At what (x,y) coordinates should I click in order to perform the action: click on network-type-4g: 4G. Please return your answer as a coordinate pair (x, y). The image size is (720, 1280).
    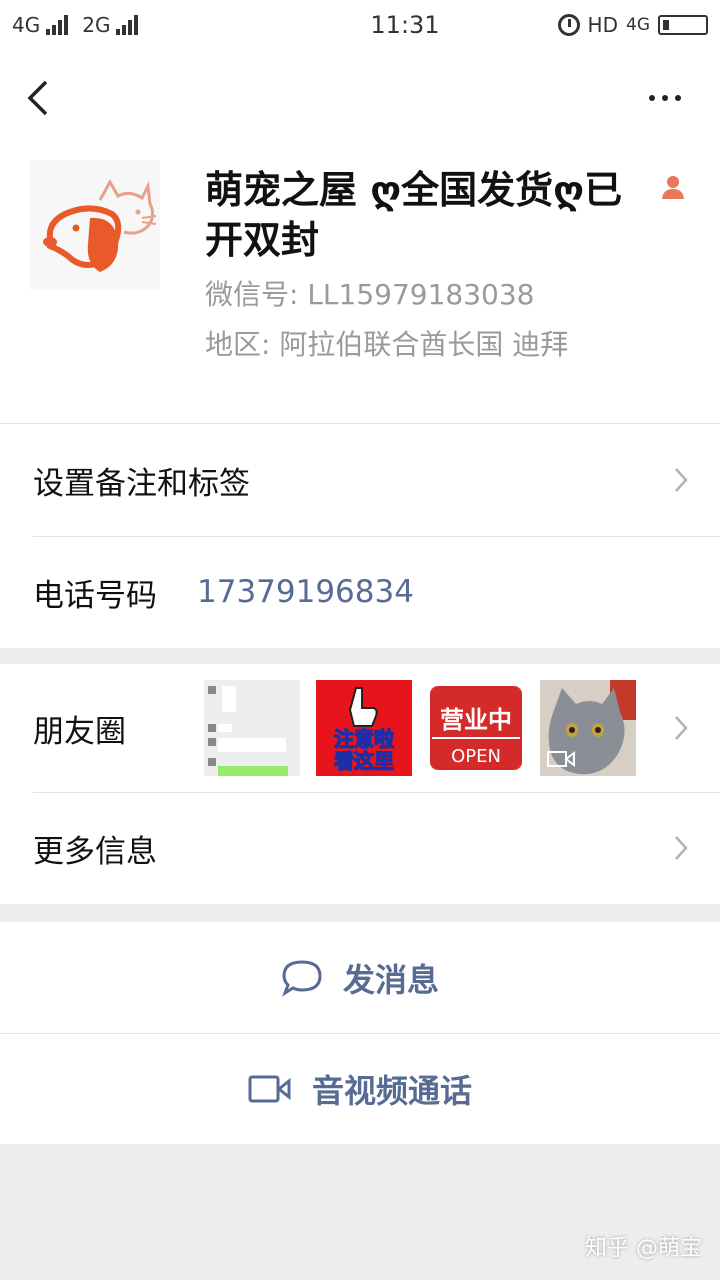
    Looking at the image, I should click on (26, 25).